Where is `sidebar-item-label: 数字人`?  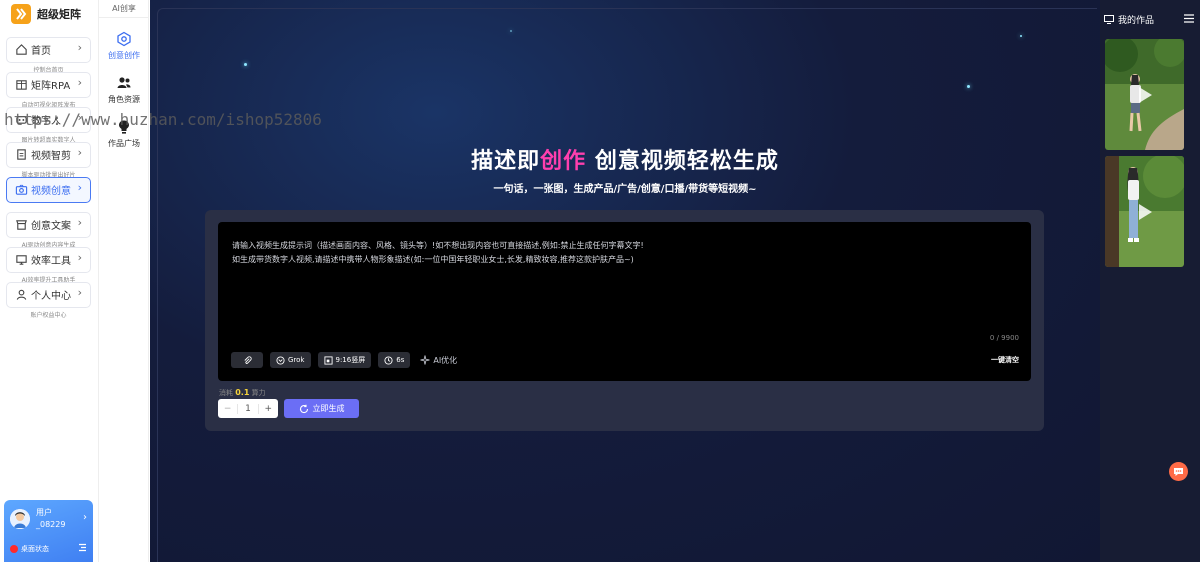
sidebar-item-label: 数字人 is located at coordinates (46, 121).